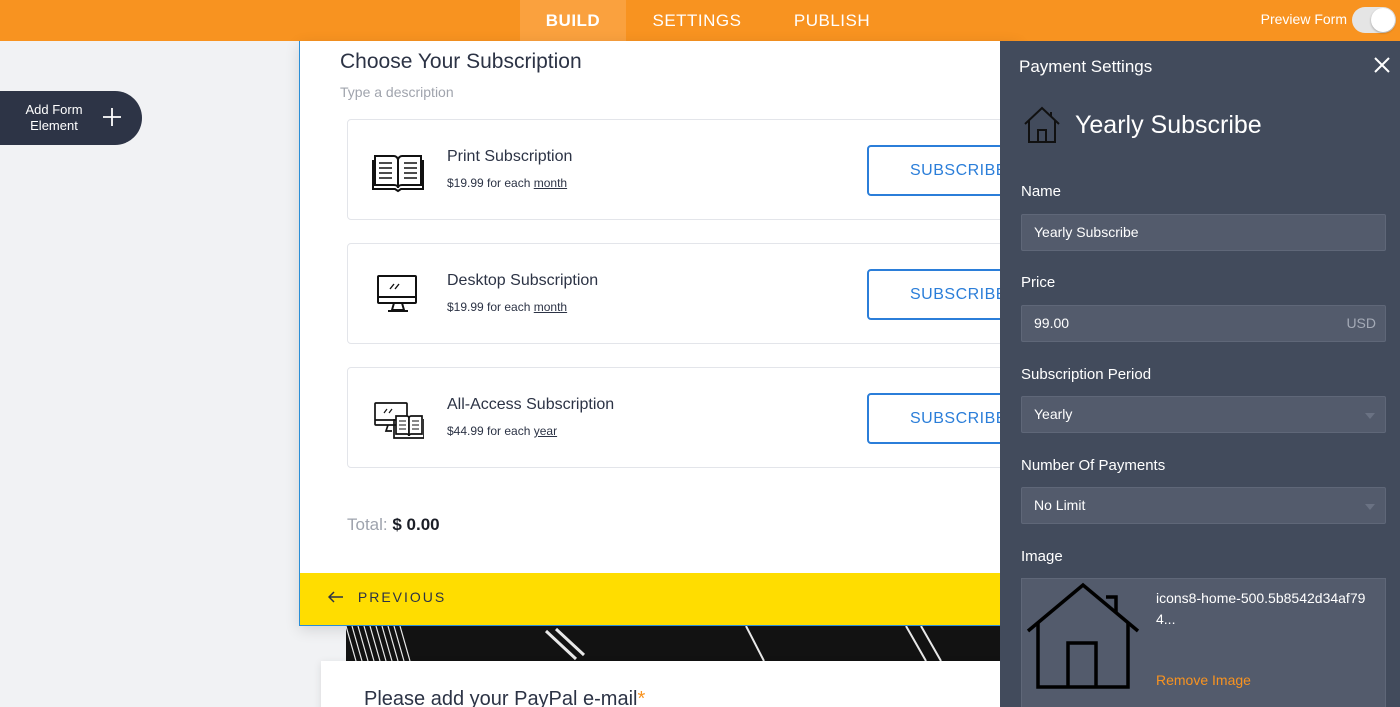  I want to click on subscription-period-select: Yearly, so click(1203, 414).